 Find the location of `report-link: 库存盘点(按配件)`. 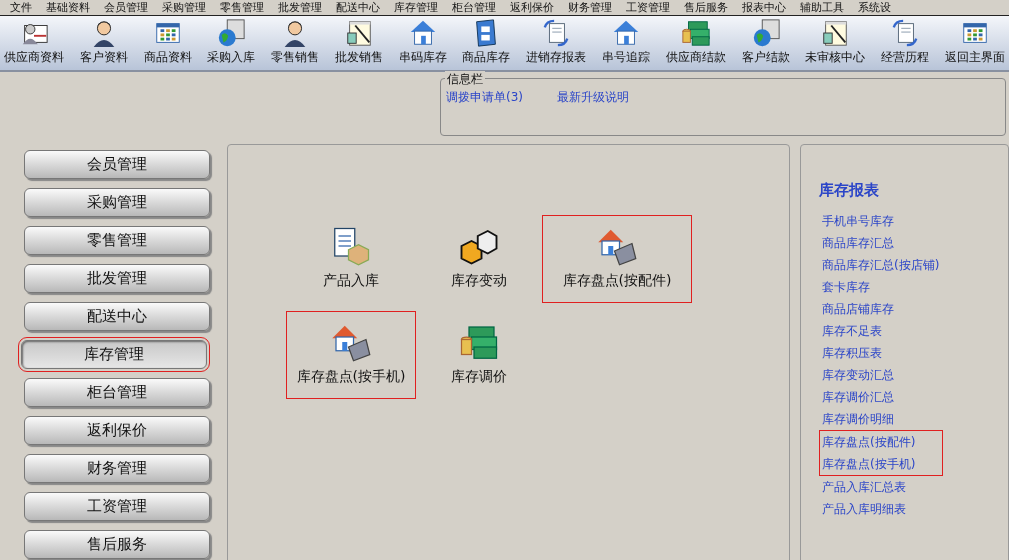

report-link: 库存盘点(按配件) is located at coordinates (881, 441).